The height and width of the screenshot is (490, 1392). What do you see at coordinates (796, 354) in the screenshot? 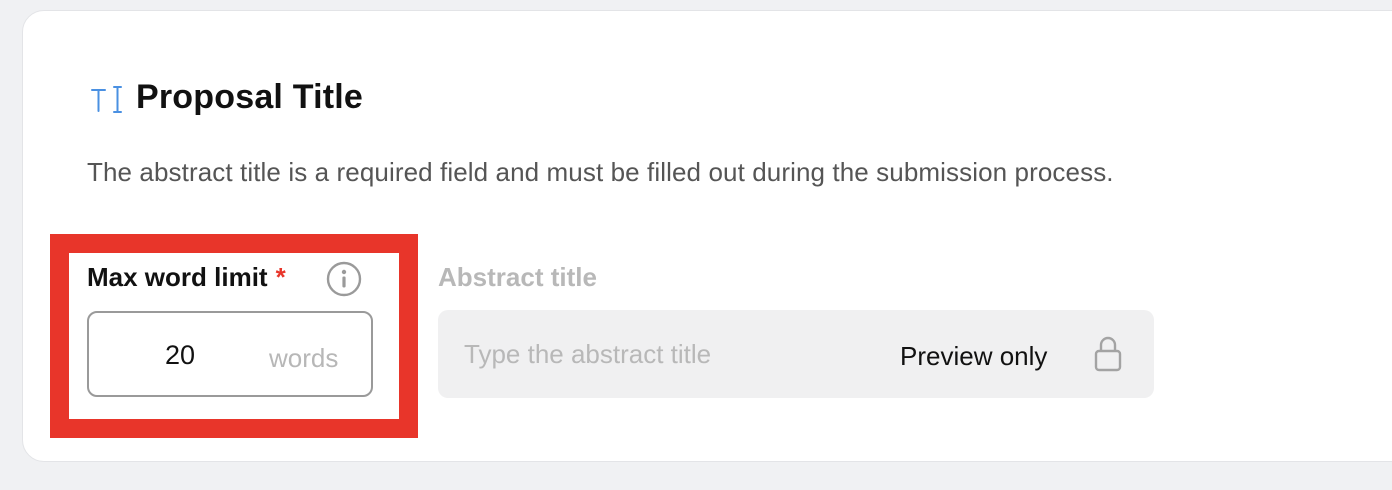
I see `abstract-title-input: Type the abstract title Preview only` at bounding box center [796, 354].